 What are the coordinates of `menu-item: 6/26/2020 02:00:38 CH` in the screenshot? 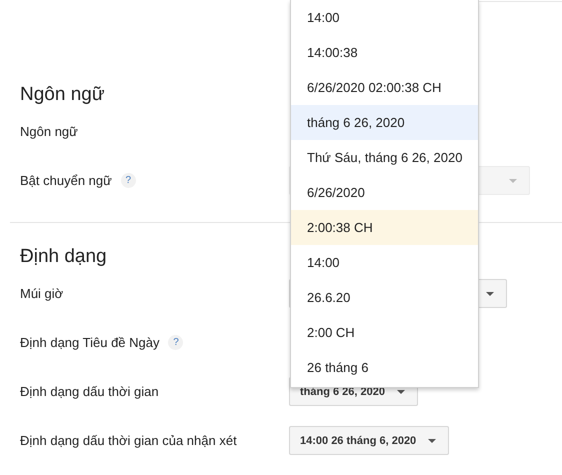 It's located at (384, 87).